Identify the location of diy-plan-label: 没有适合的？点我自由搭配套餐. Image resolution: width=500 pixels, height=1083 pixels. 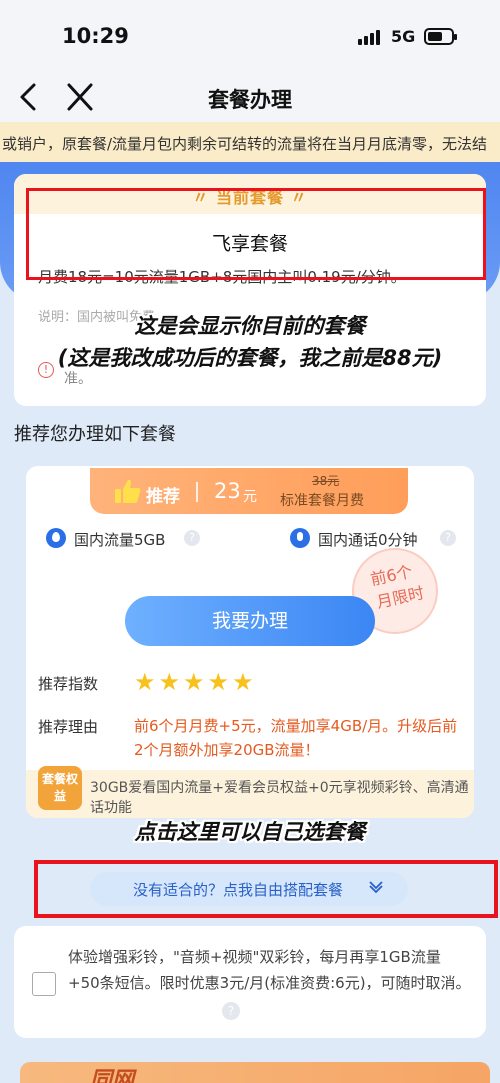
(238, 889).